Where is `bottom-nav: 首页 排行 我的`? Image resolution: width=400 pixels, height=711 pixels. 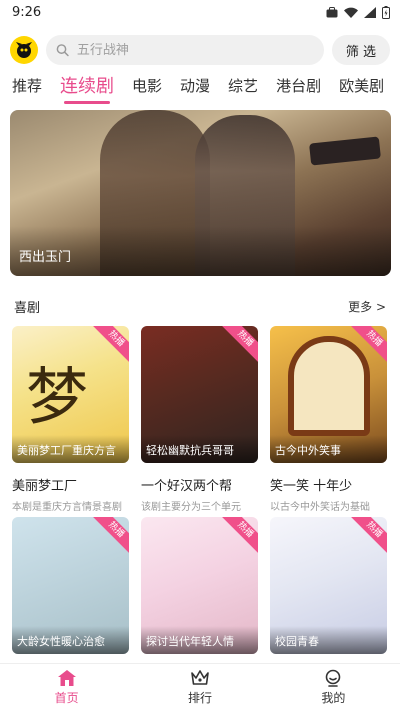
bottom-nav: 首页 排行 我的 is located at coordinates (200, 687).